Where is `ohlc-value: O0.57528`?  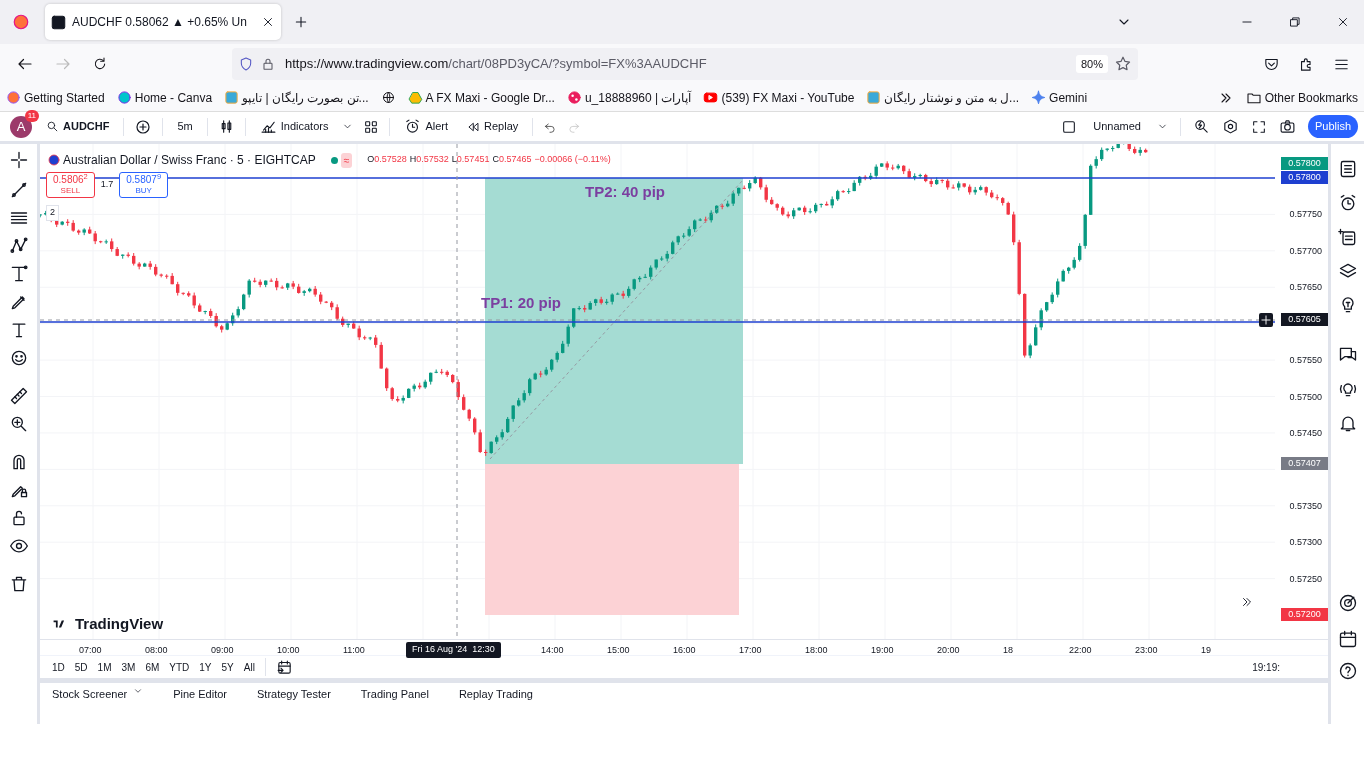
ohlc-value: O0.57528 is located at coordinates (387, 160).